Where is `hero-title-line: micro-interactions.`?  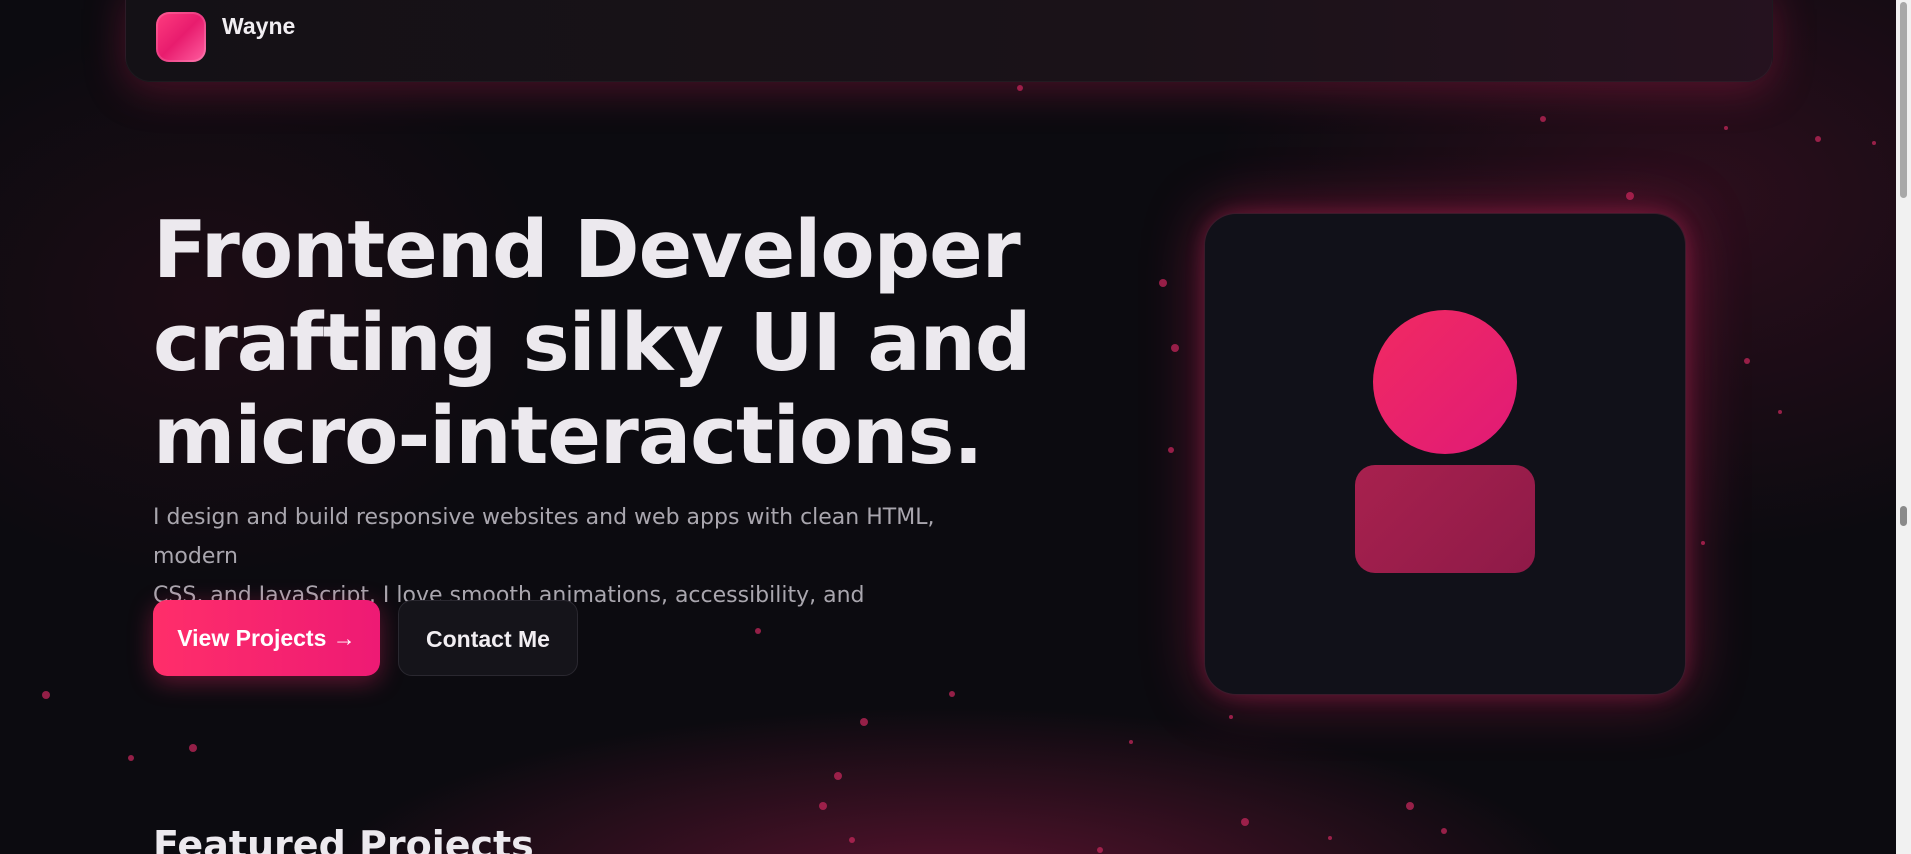
hero-title-line: micro-interactions. is located at coordinates (568, 436).